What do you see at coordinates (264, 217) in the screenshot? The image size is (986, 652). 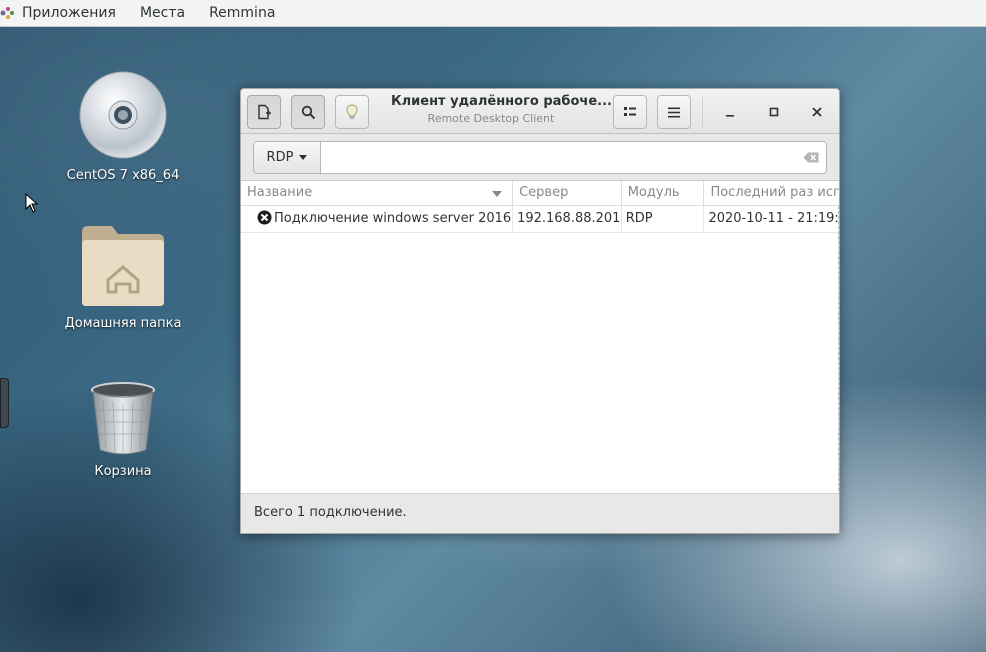 I see `disconnected-status-icon` at bounding box center [264, 217].